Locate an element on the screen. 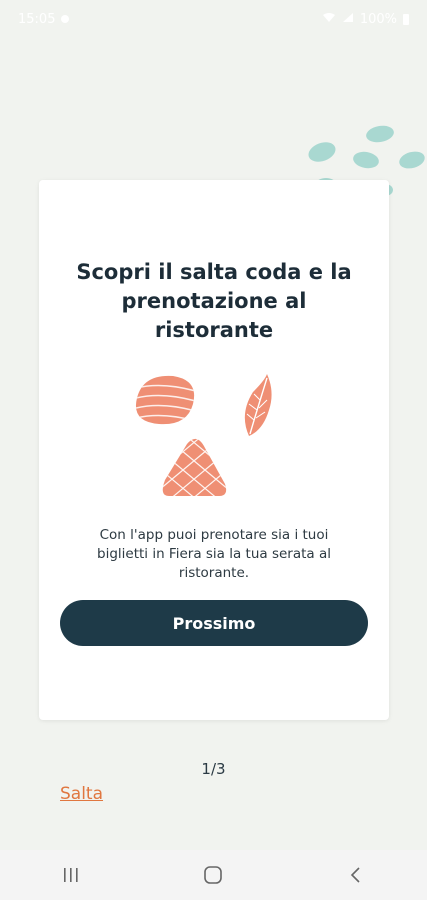  recent-apps-button is located at coordinates (71, 875).